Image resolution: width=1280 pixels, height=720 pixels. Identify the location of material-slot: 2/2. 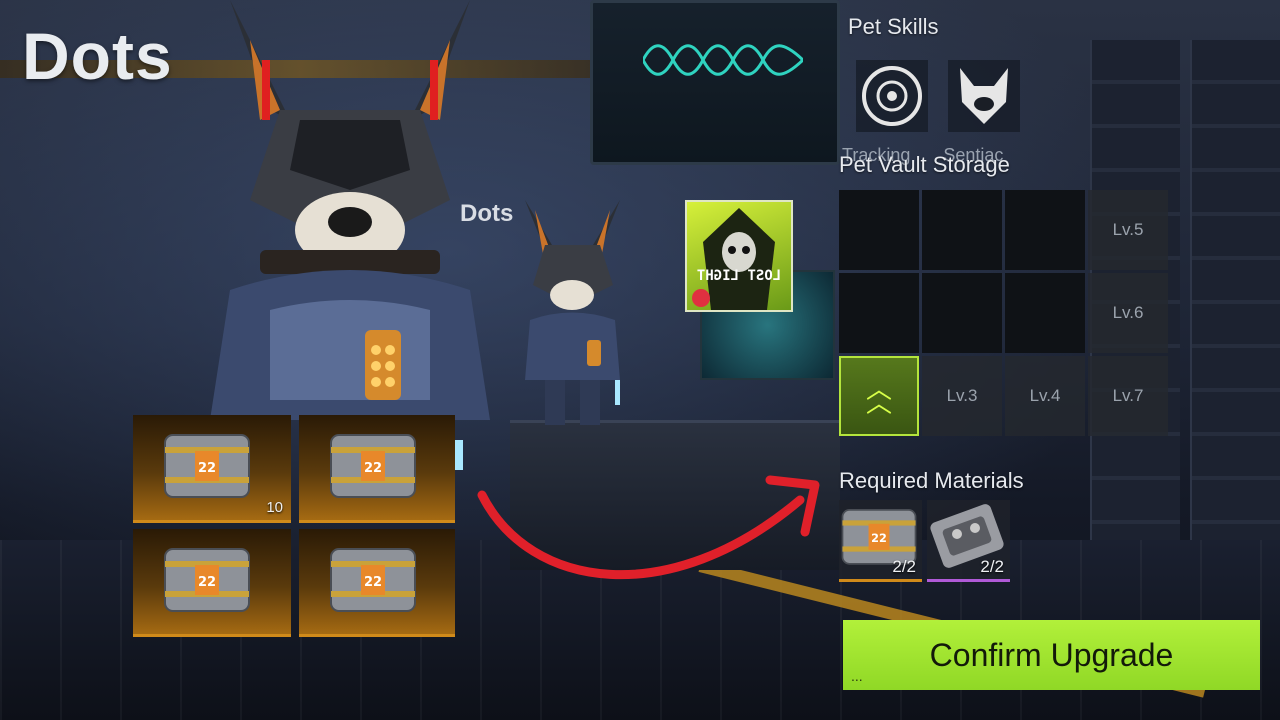
(968, 541).